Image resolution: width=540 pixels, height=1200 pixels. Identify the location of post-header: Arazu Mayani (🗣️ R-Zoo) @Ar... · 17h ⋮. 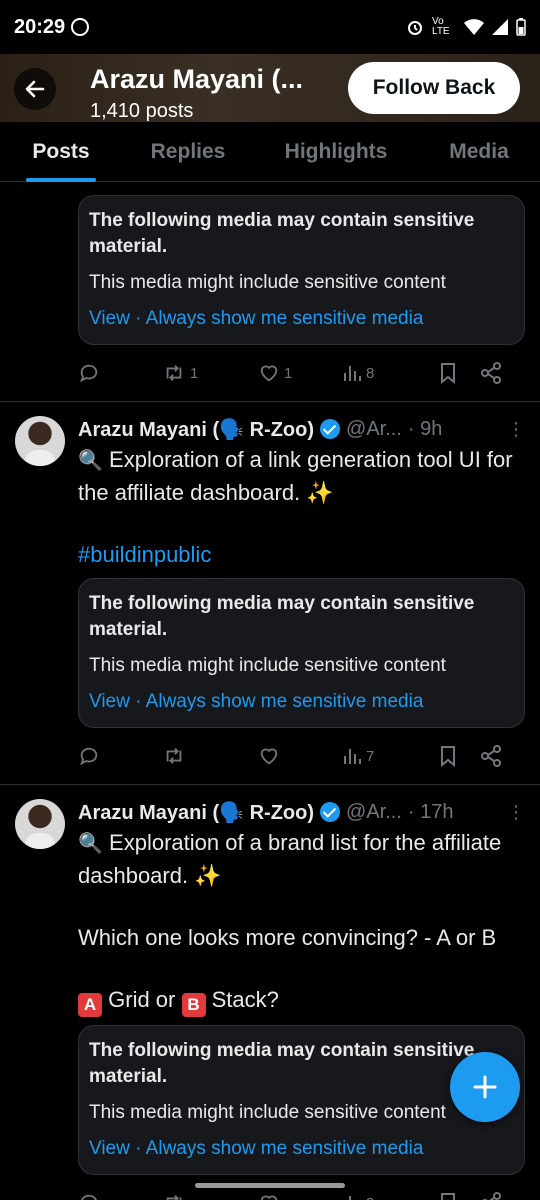
(301, 812).